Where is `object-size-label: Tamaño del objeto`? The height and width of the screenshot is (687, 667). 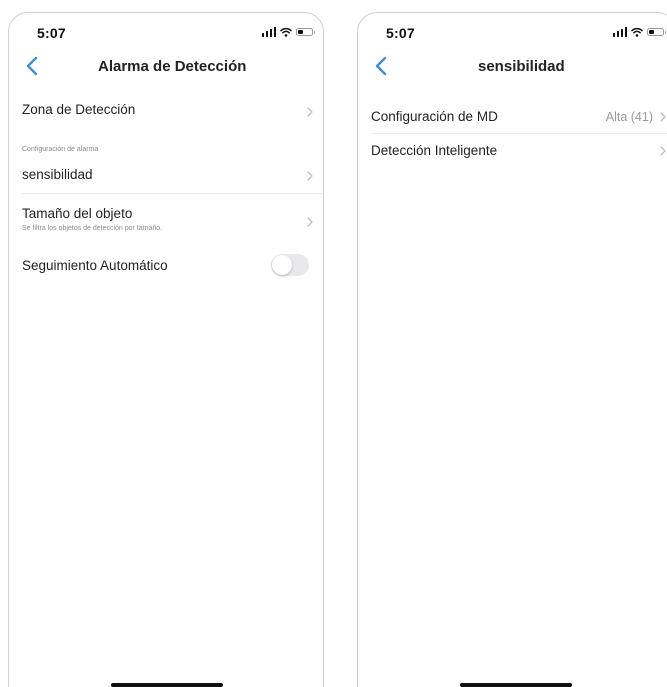 object-size-label: Tamaño del objeto is located at coordinates (77, 213).